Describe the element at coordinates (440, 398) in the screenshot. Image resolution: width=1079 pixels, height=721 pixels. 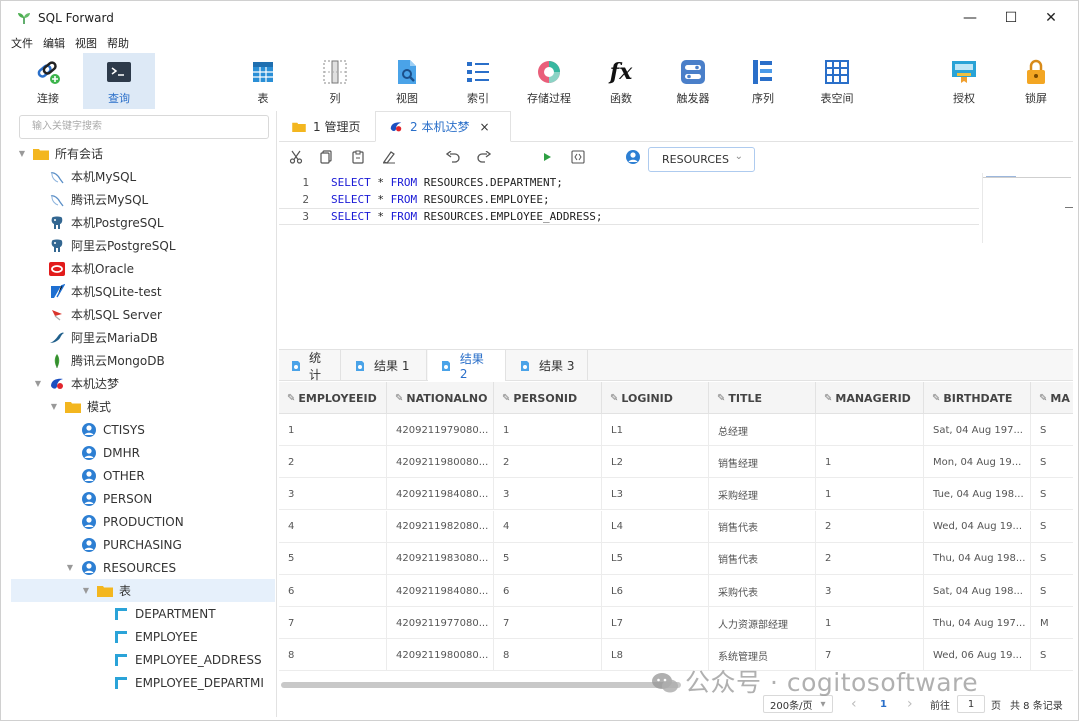
I see `column-header: ✎ NATIONALNO` at that location.